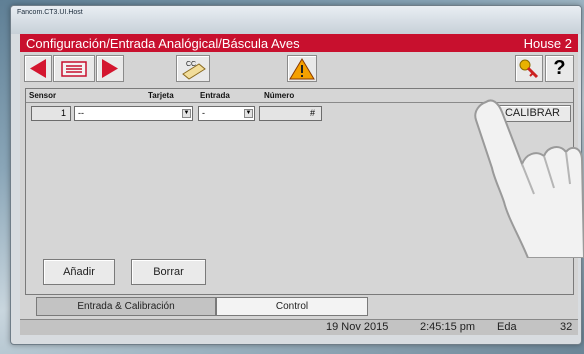 The height and width of the screenshot is (354, 584). I want to click on window-title: Fancom.CT3.UI.Host, so click(50, 12).